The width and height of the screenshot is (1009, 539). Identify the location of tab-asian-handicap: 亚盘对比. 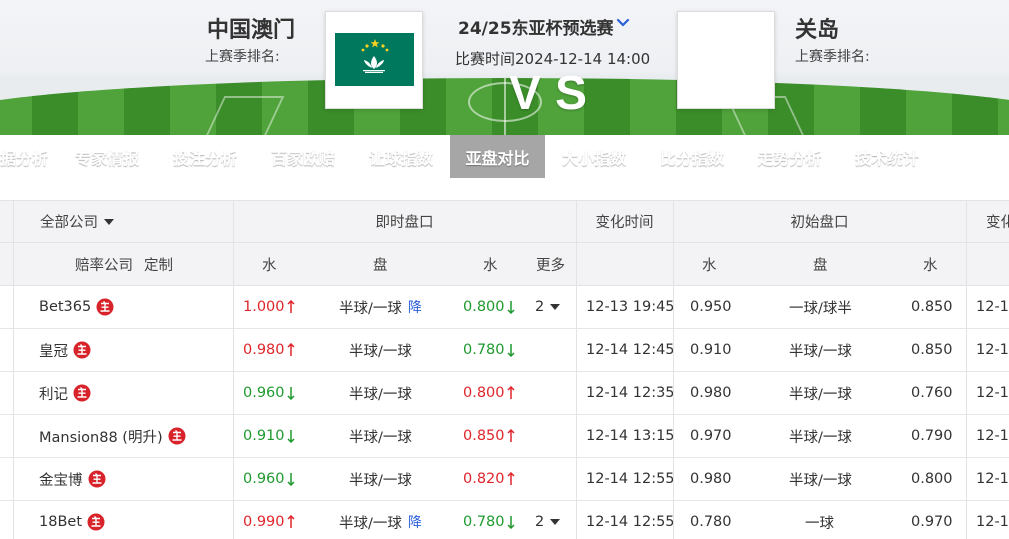
(497, 156).